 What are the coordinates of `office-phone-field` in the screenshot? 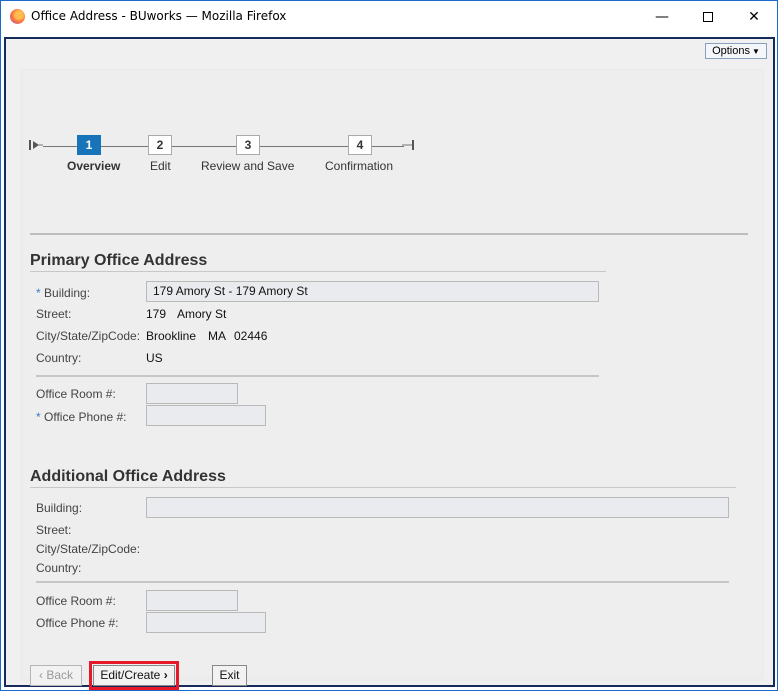 It's located at (206, 415).